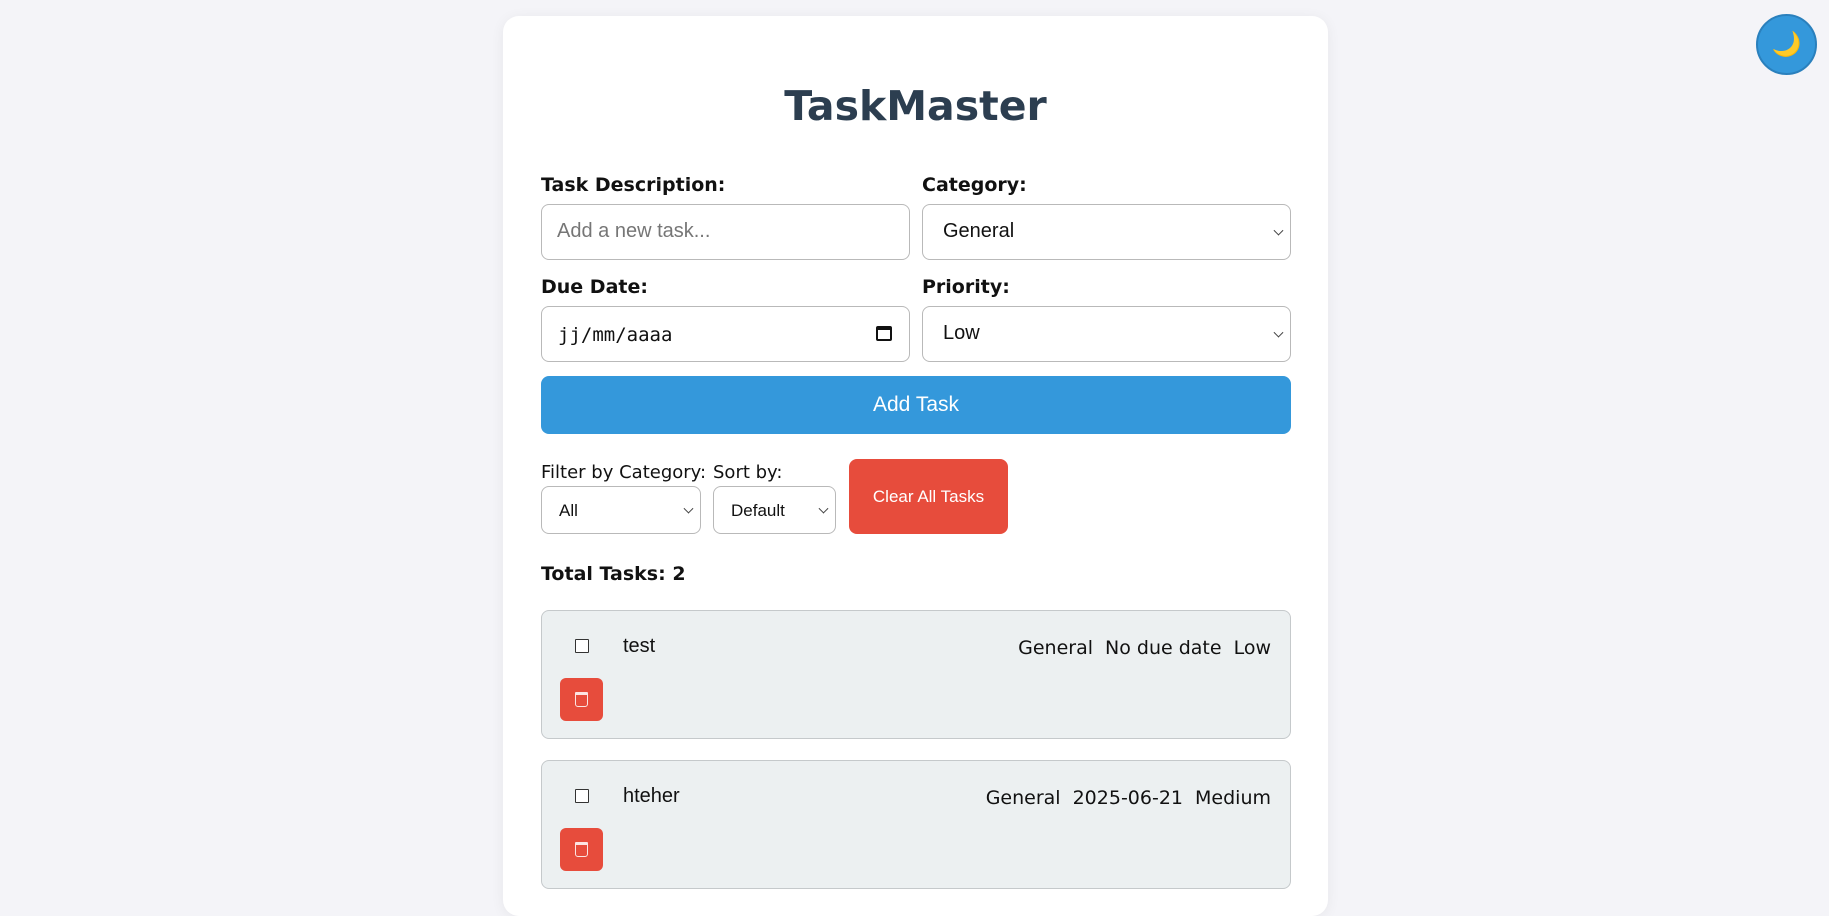 The width and height of the screenshot is (1829, 916). I want to click on task-description-label: Task Description:, so click(633, 185).